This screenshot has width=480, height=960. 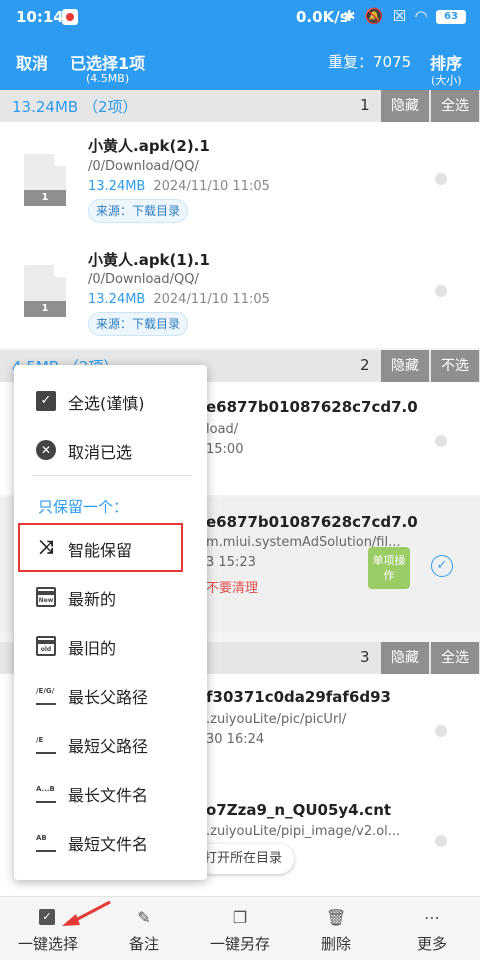 What do you see at coordinates (46, 695) in the screenshot?
I see `long-path-icon: /E/G/` at bounding box center [46, 695].